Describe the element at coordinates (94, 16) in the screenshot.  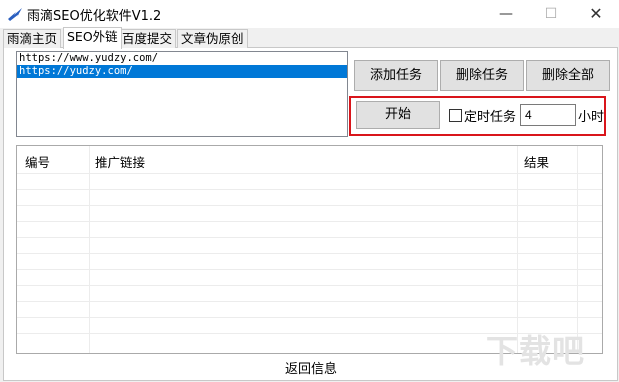
I see `window-title: 雨滴SEO优化软件V1.2` at that location.